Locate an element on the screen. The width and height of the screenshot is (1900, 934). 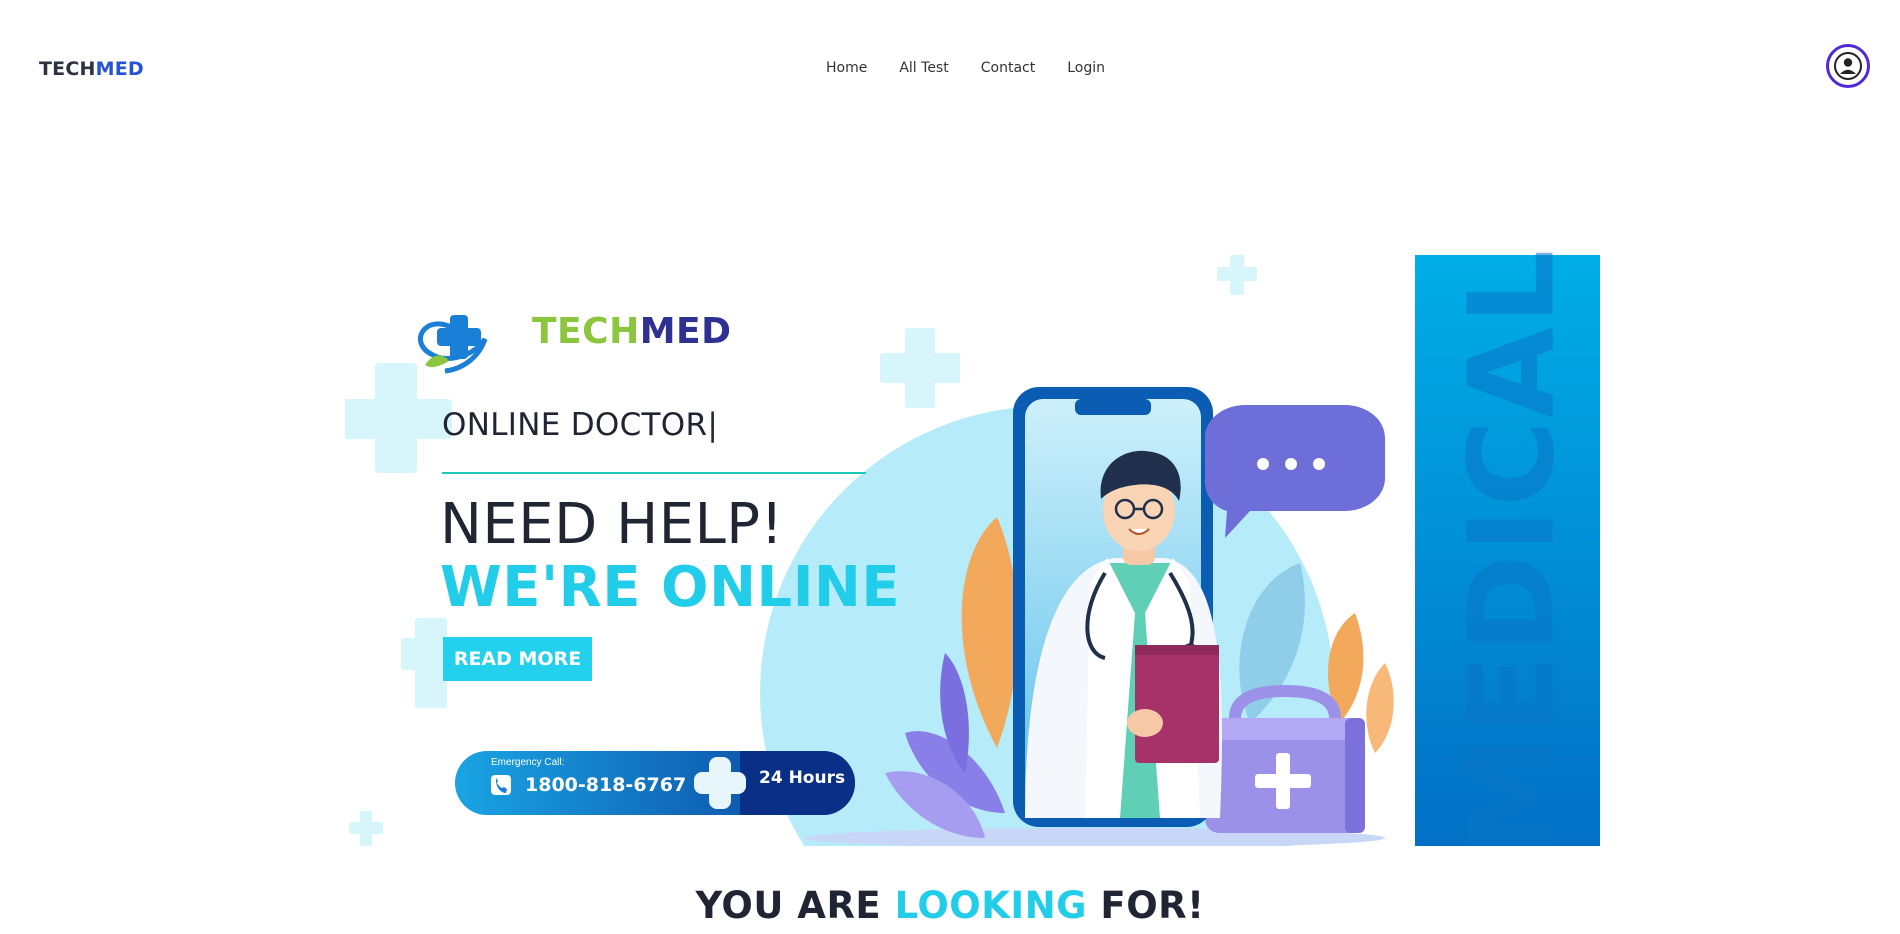
hero-logo-text: TECHMED is located at coordinates (632, 331).